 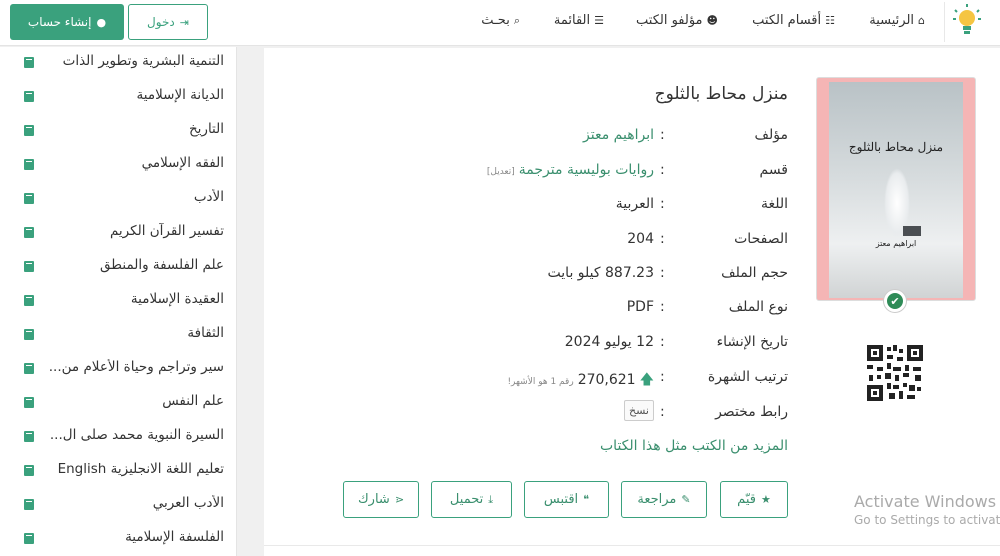 I want to click on nav-authors: ☻مؤلفو الكتب, so click(x=677, y=20).